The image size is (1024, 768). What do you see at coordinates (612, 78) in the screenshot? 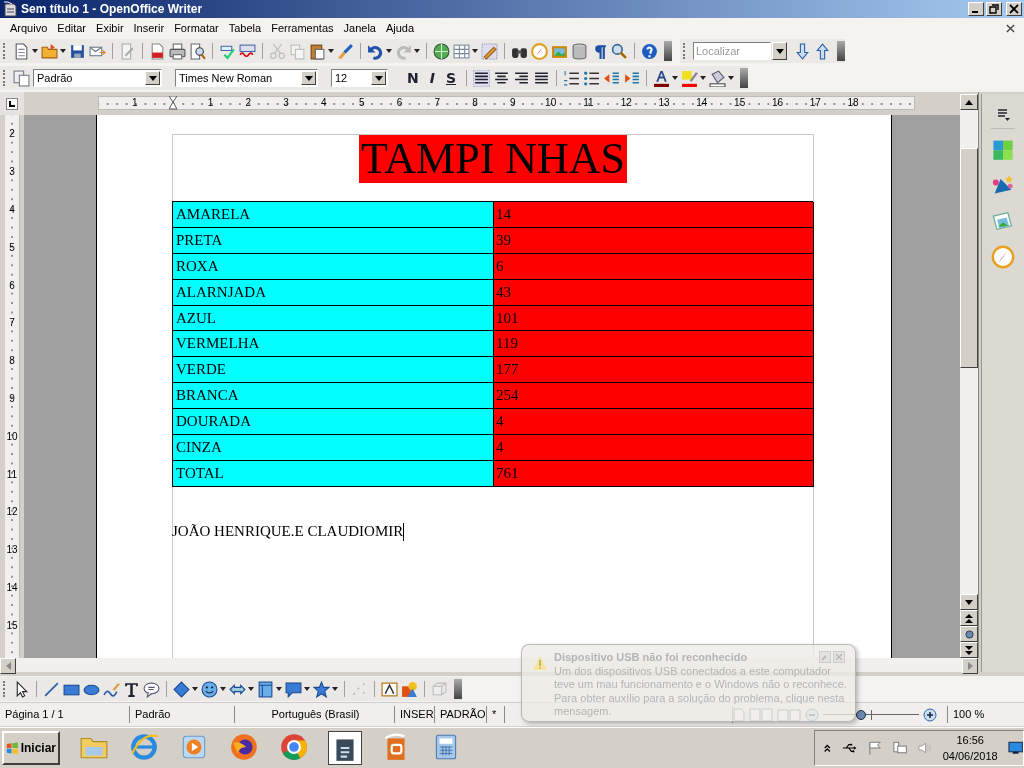
I see `outdent-icon` at bounding box center [612, 78].